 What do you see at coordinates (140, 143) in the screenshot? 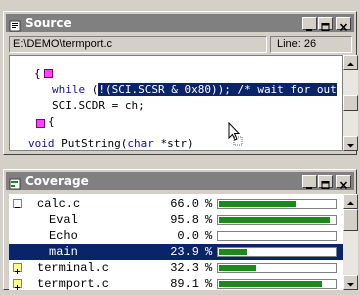
I see `code-keyword: char` at bounding box center [140, 143].